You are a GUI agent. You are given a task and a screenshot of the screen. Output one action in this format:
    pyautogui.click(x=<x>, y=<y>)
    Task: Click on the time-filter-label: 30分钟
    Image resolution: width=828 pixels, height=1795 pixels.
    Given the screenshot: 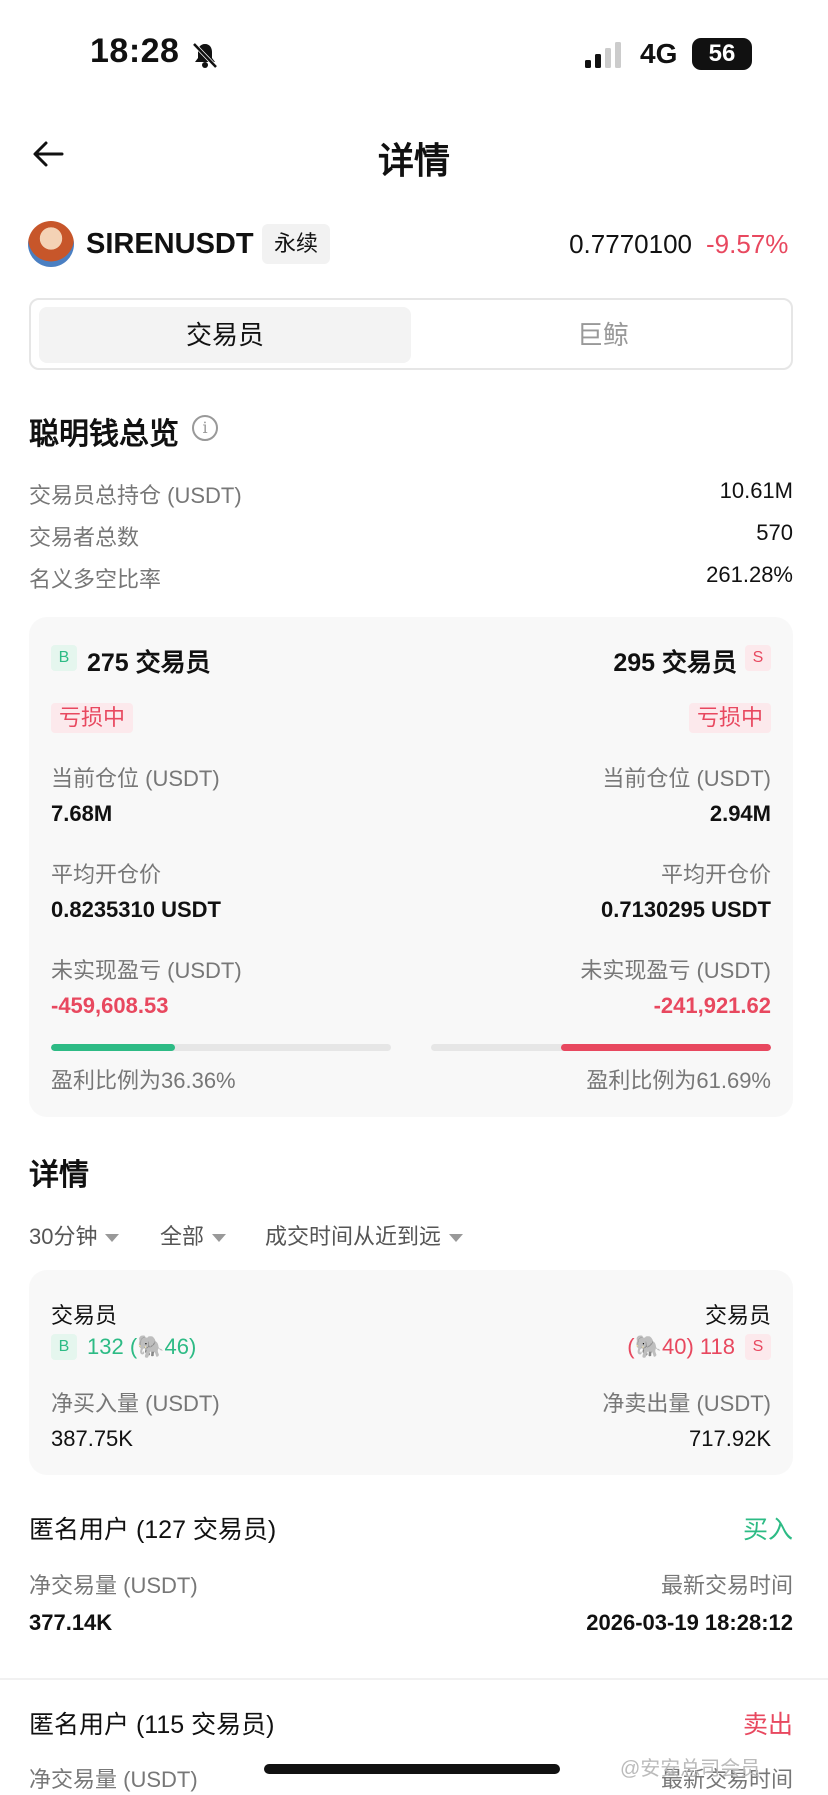 What is the action you would take?
    pyautogui.click(x=63, y=1236)
    